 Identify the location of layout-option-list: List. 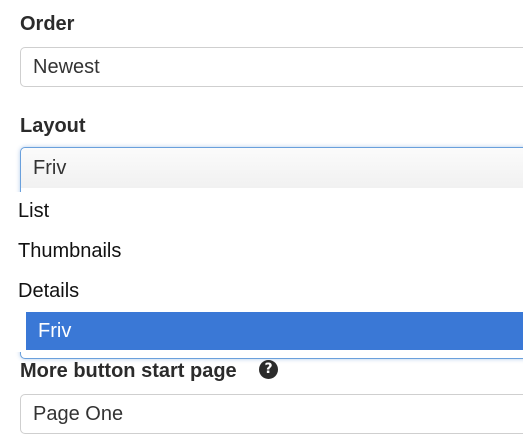
(264, 211).